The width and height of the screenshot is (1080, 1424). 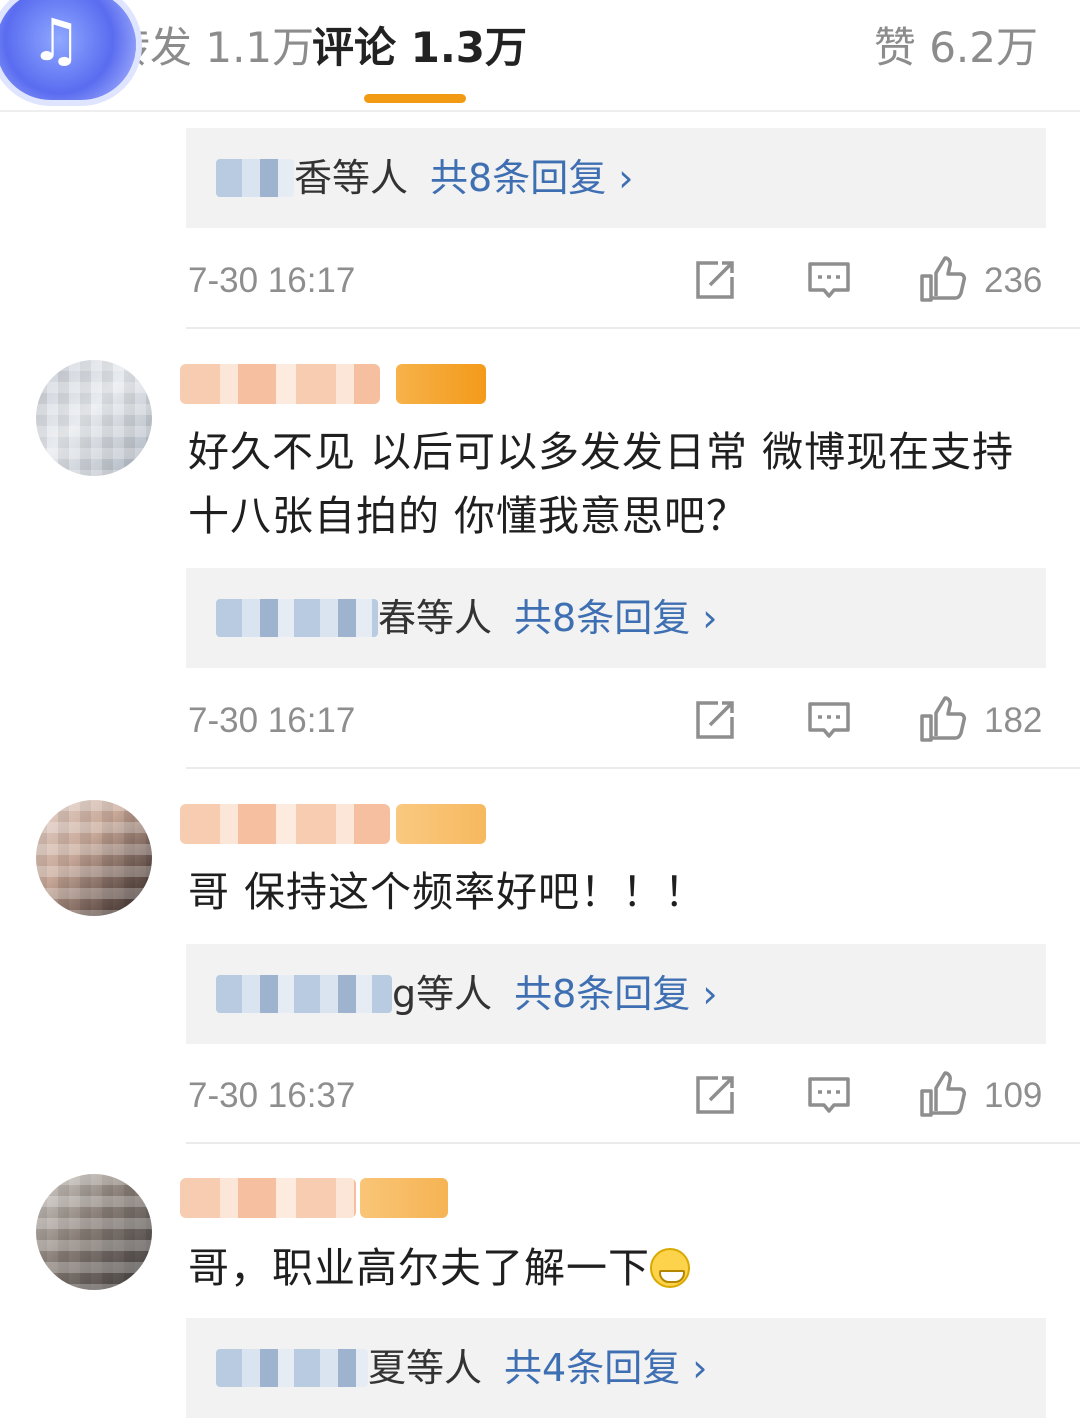 I want to click on reply-count-link: 共4条回复 ›, so click(x=605, y=1368).